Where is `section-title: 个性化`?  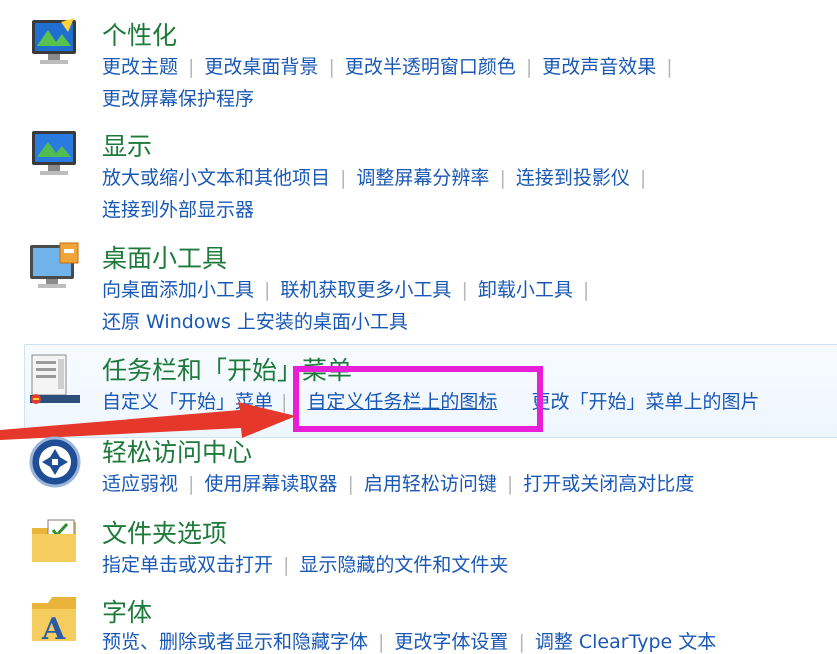
section-title: 个性化 is located at coordinates (139, 34).